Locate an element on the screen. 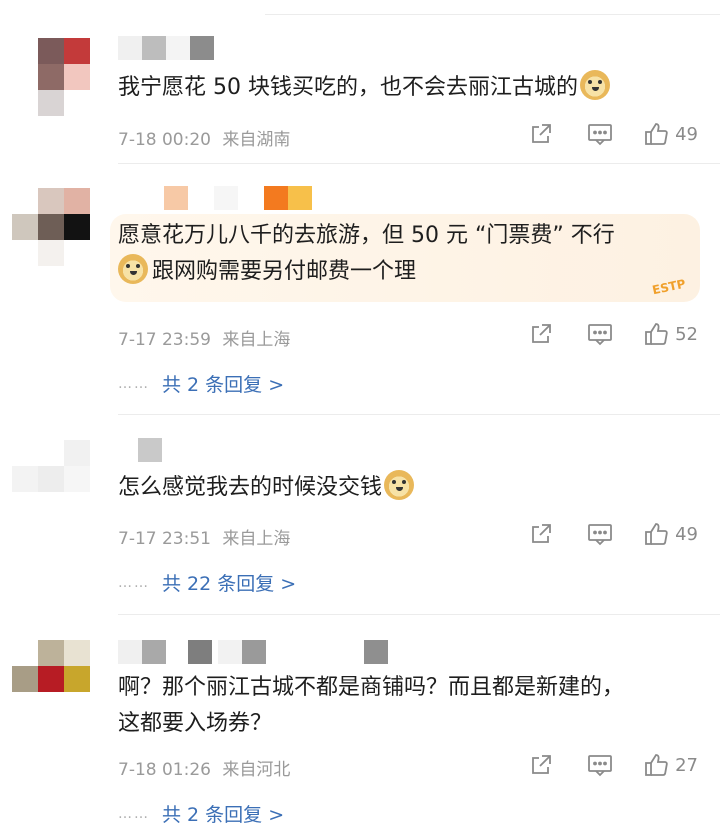 This screenshot has width=720, height=835. comment-meta: 7-18 01:26 来自河北 is located at coordinates (204, 767).